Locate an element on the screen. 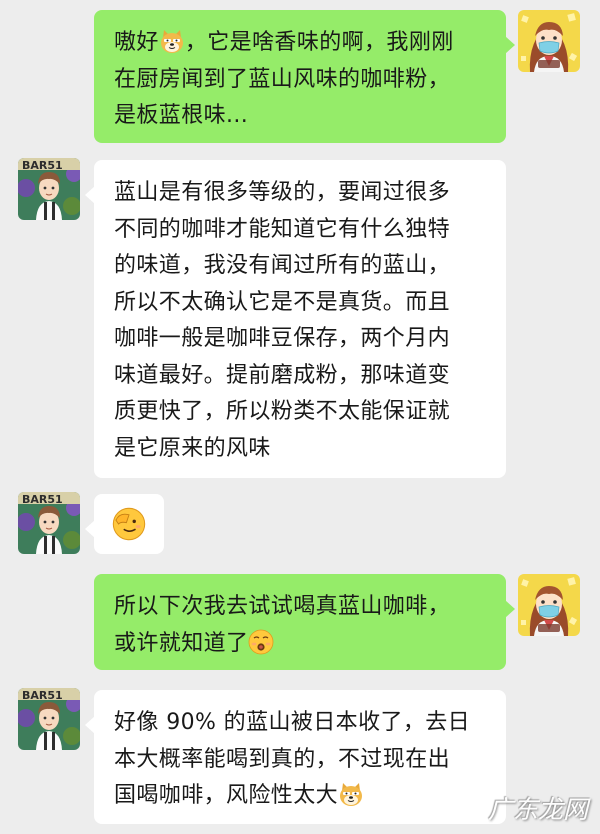 Image resolution: width=600 pixels, height=834 pixels. message-text: 本大概率能喝到真的，不过现在出 is located at coordinates (282, 759).